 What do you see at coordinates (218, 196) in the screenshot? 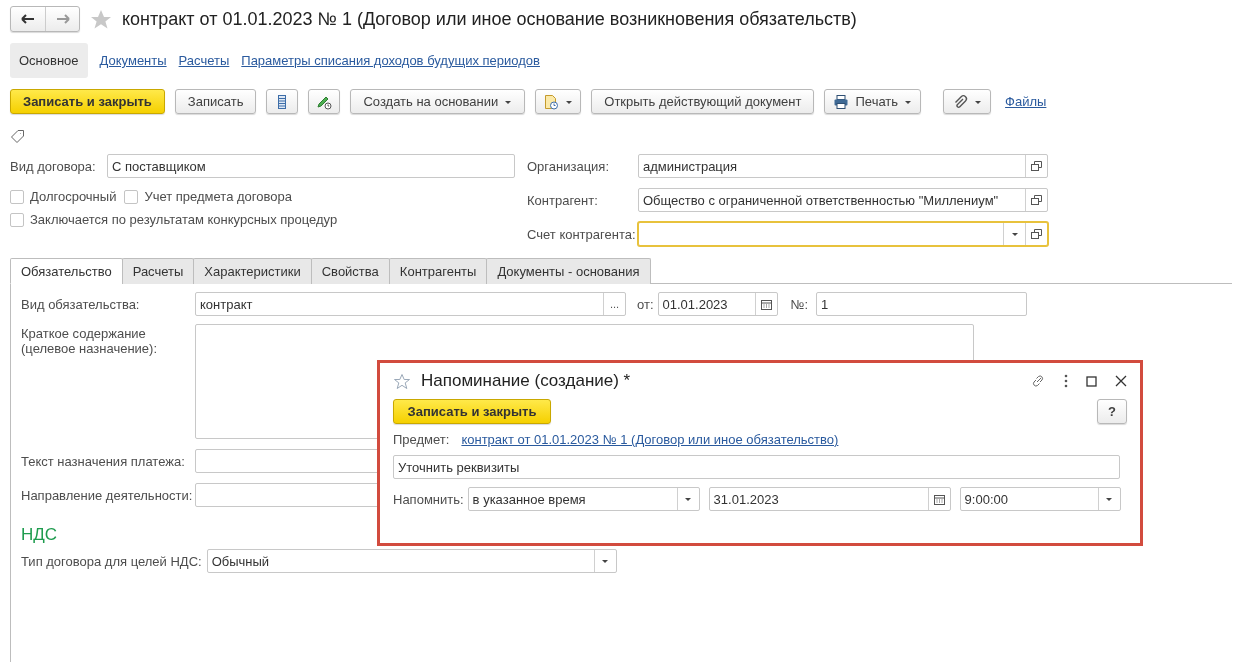
I see `checkbox-label: Учет предмета договора` at bounding box center [218, 196].